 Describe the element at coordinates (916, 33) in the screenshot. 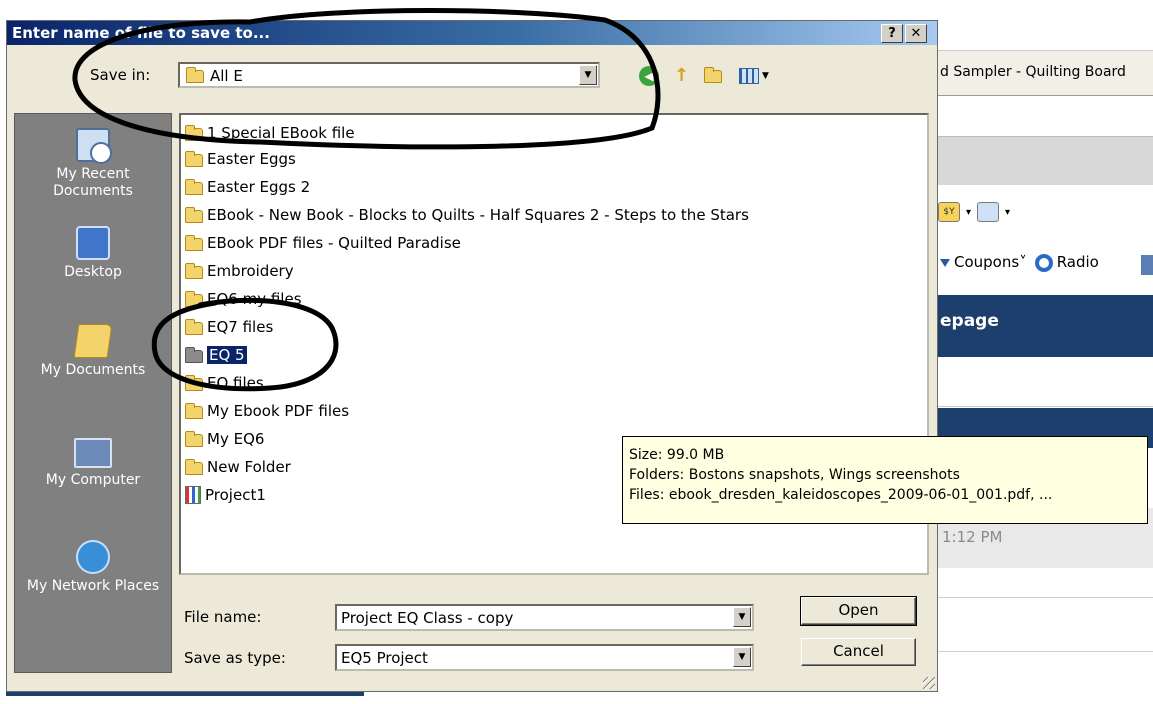

I see `close-button: ✕` at that location.